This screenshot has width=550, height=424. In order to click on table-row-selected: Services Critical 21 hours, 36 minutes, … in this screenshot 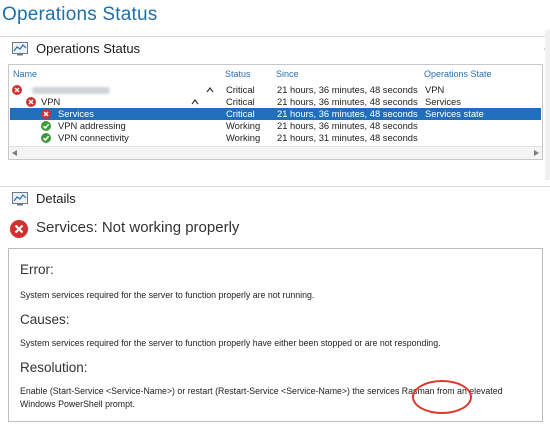, I will do `click(275, 114)`.